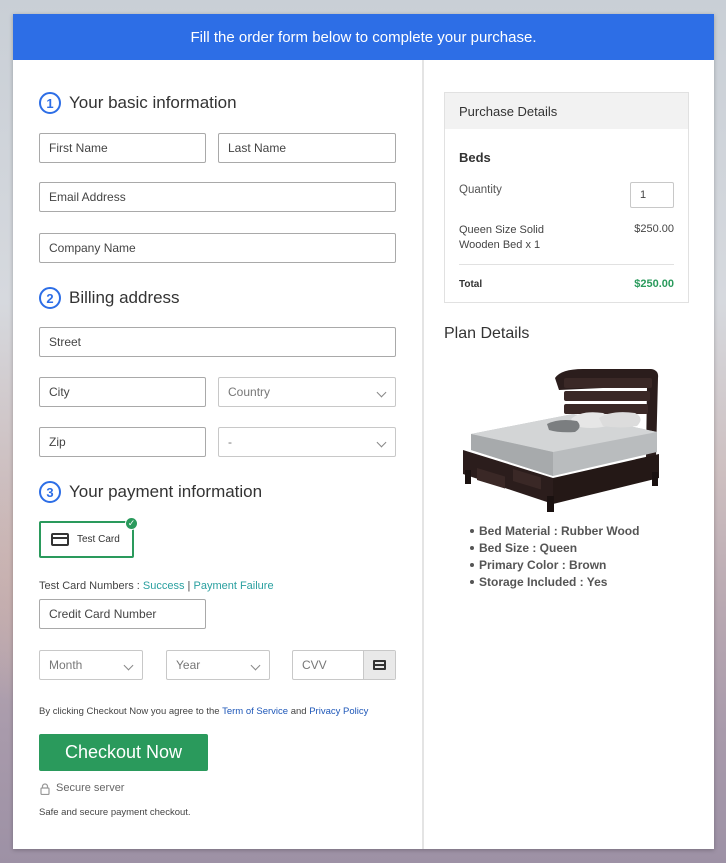  I want to click on first-name-field: First Name, so click(122, 148).